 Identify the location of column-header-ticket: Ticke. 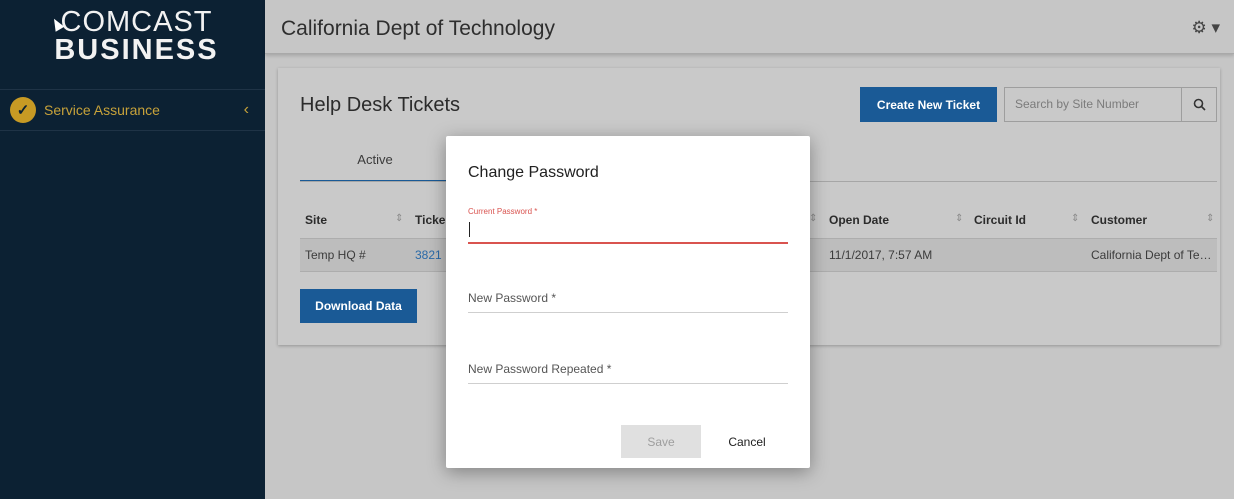
(430, 220).